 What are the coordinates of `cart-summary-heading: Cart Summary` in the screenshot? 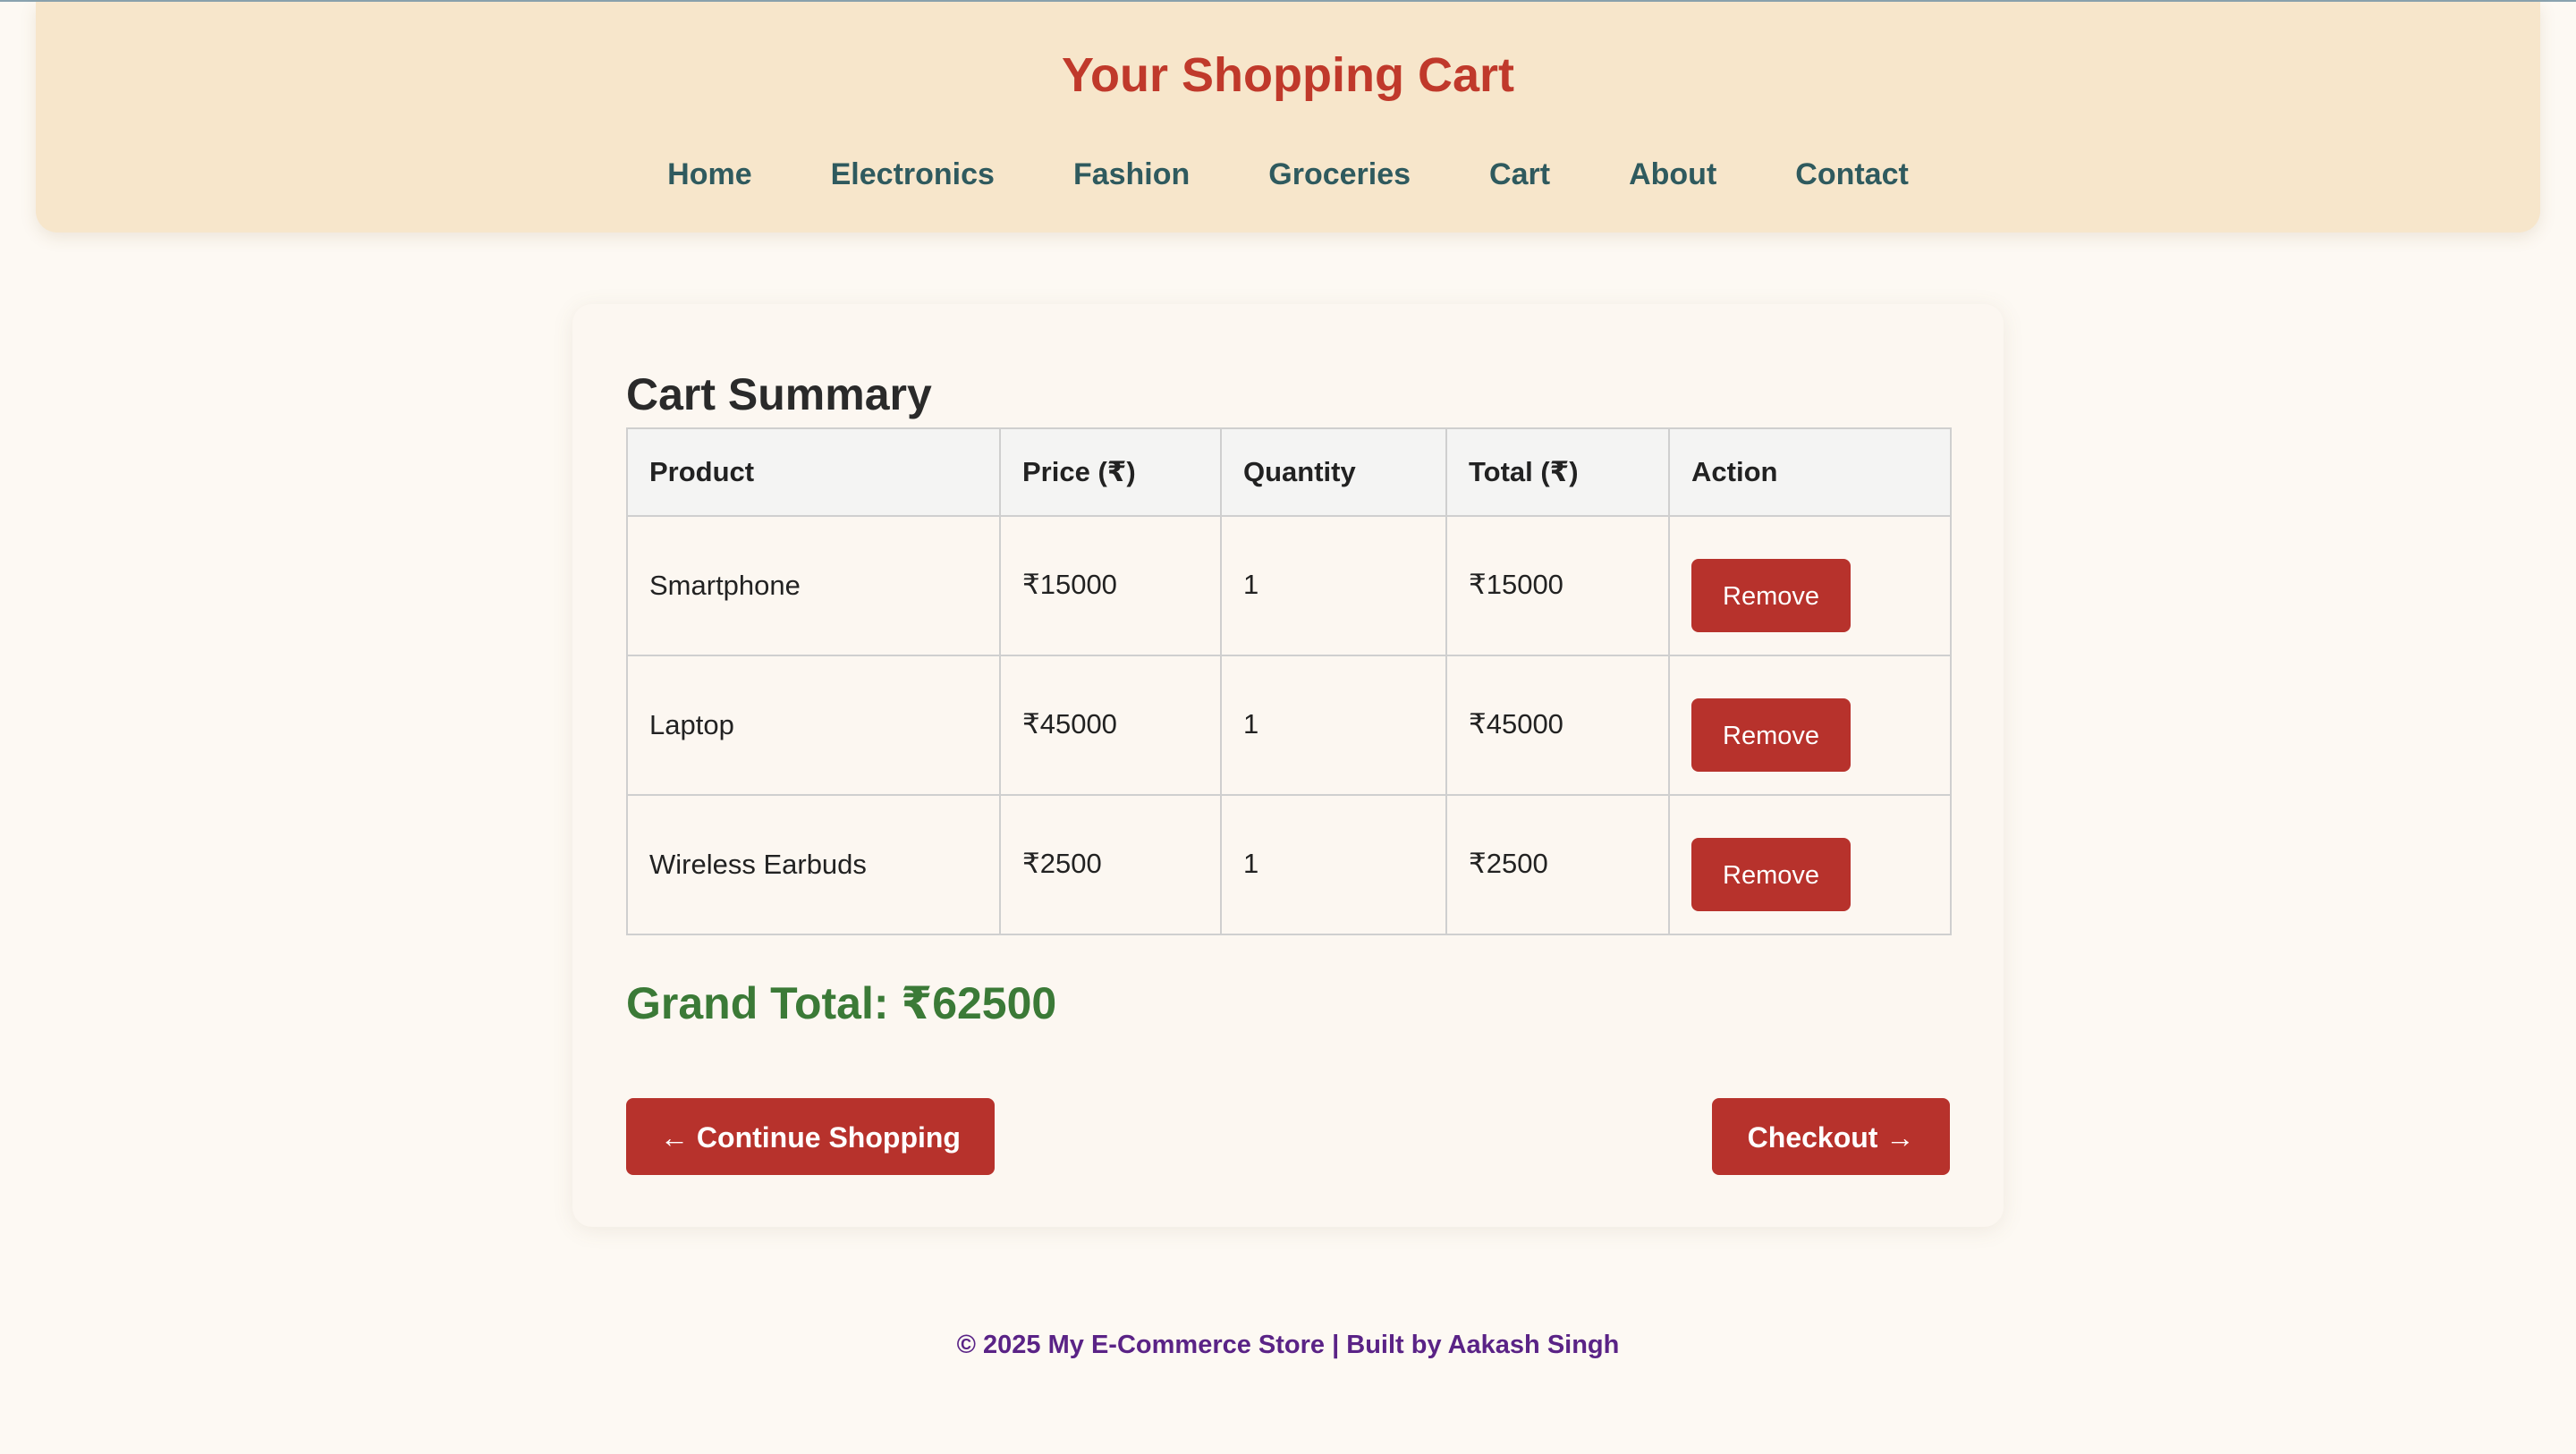 It's located at (779, 394).